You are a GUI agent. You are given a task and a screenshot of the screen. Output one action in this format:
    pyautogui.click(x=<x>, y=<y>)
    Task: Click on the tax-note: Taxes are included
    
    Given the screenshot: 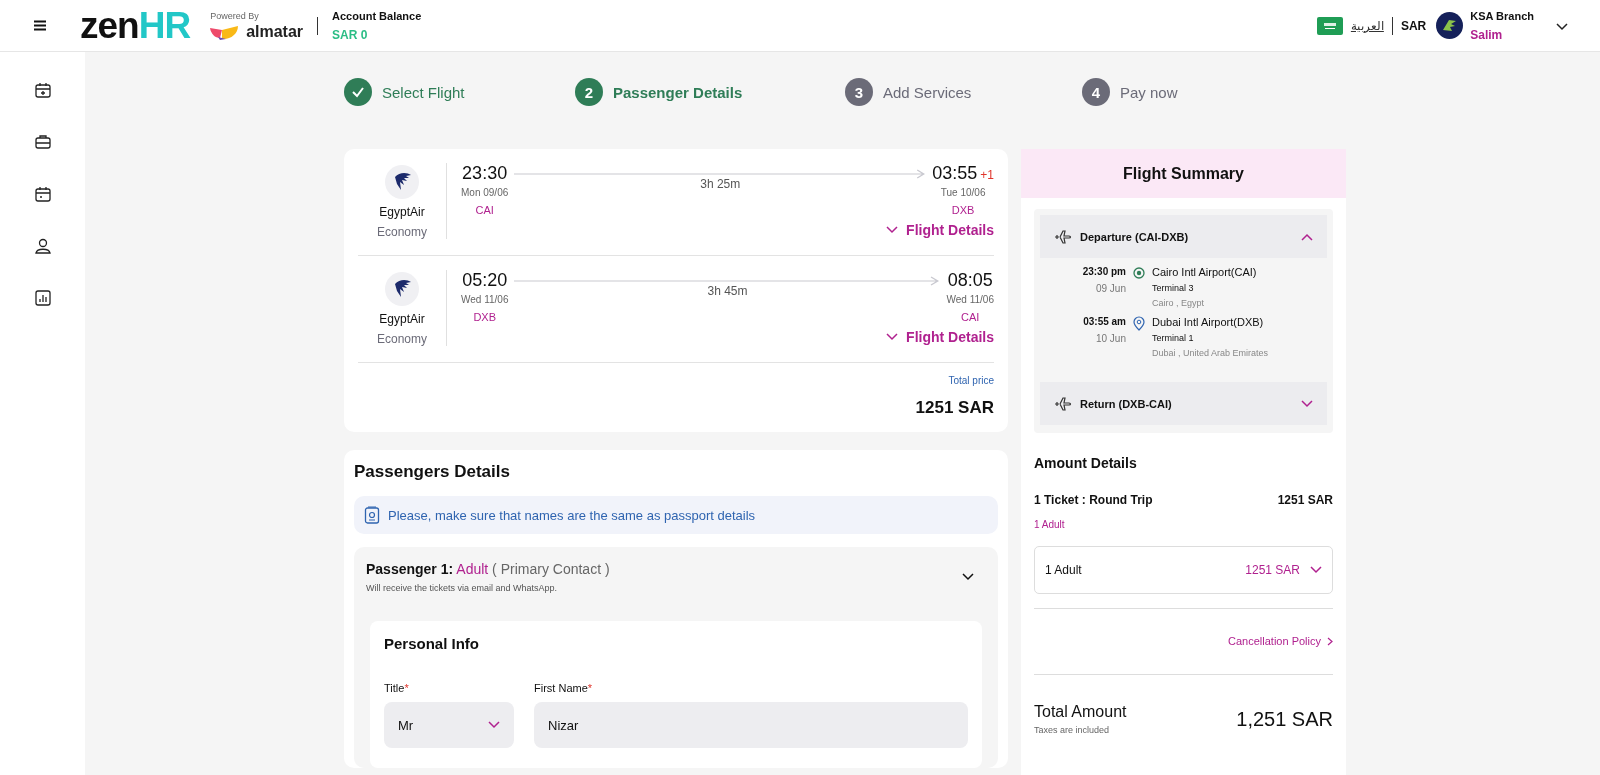 What is the action you would take?
    pyautogui.click(x=1072, y=730)
    